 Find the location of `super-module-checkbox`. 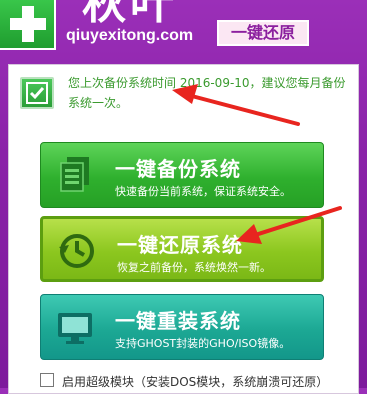

super-module-checkbox is located at coordinates (47, 380).